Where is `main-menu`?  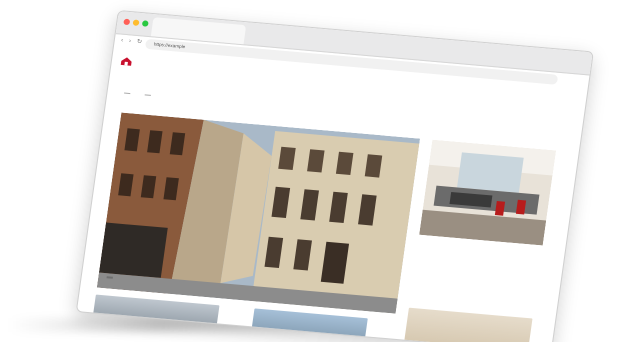
main-menu is located at coordinates (555, 109).